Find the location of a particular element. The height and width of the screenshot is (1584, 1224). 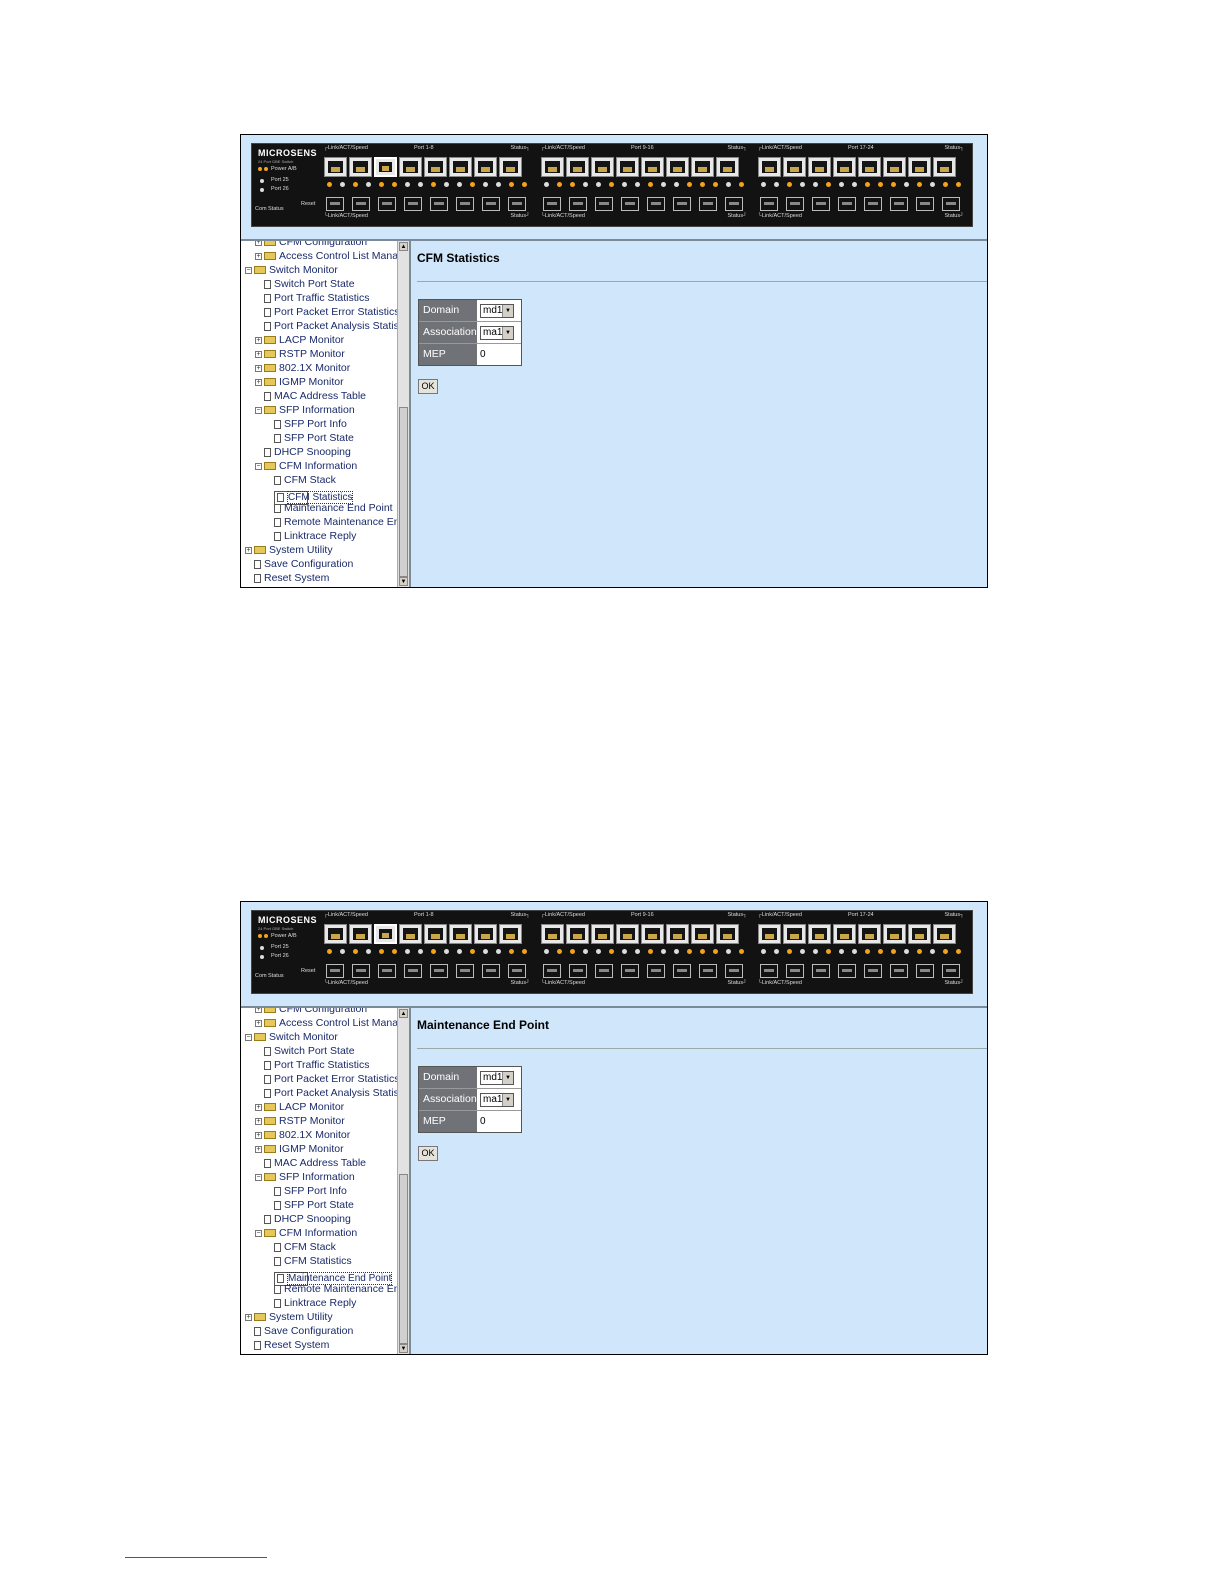

nav-item: Port Traffic Statistics is located at coordinates (317, 1065).